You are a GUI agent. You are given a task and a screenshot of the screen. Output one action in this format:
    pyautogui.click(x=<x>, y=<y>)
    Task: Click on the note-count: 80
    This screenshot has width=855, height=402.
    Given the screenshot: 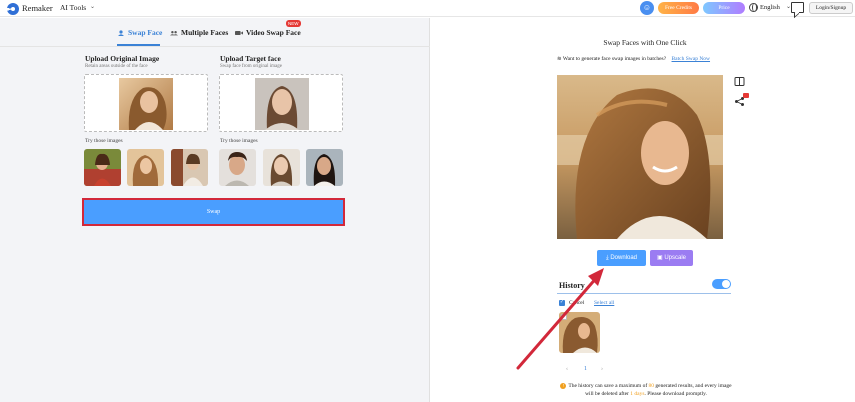 What is the action you would take?
    pyautogui.click(x=651, y=386)
    